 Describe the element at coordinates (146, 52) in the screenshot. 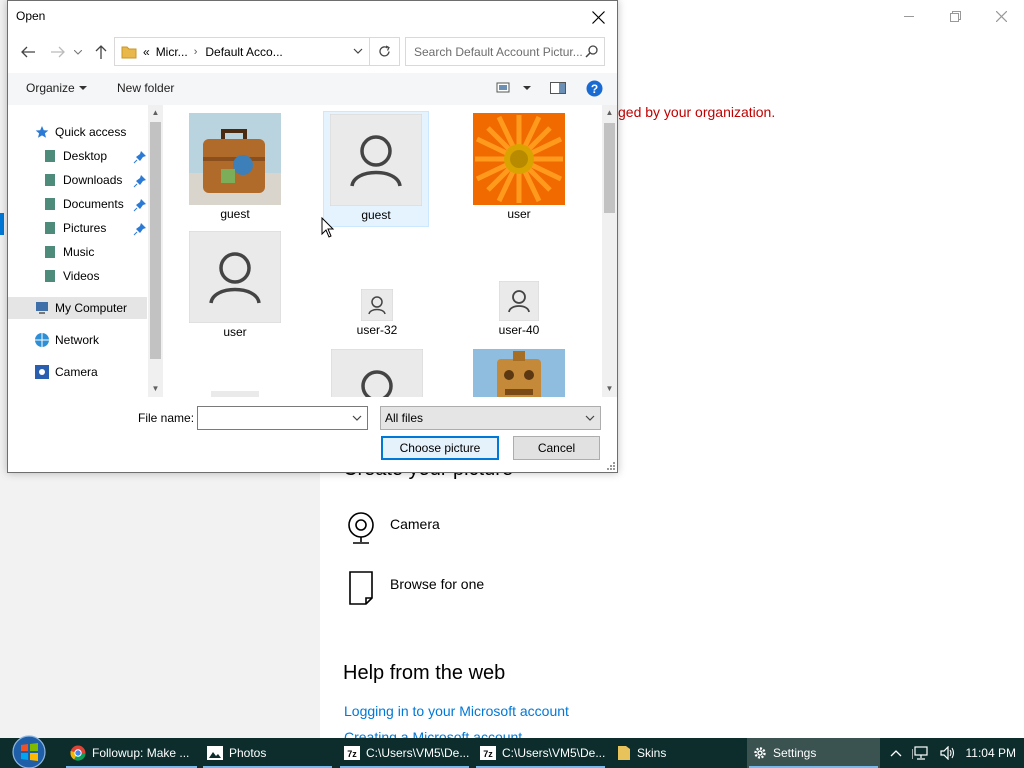

I see `breadcrumb-prefix: «` at that location.